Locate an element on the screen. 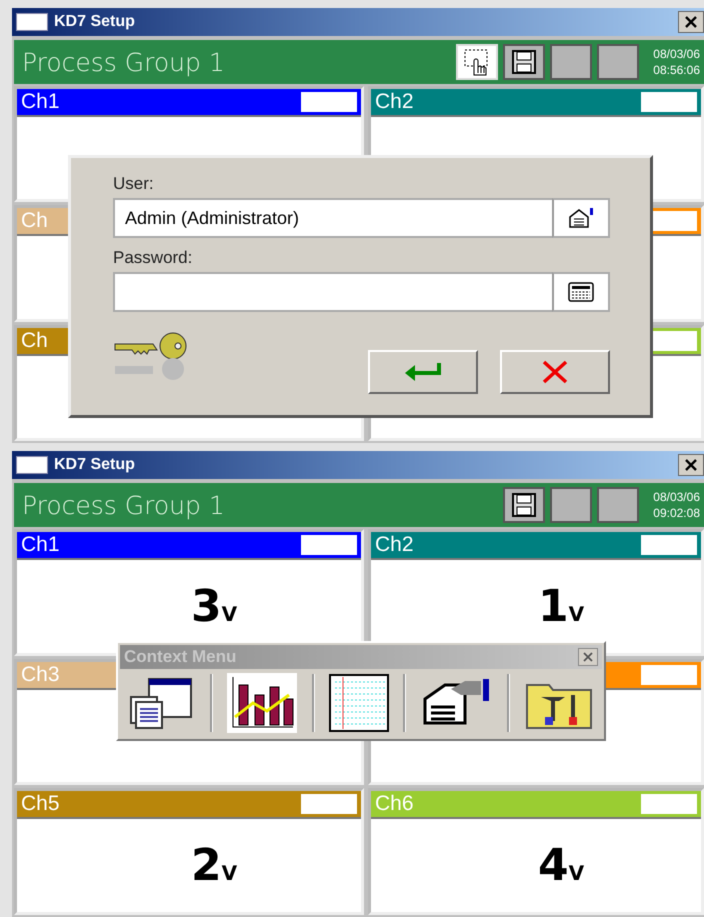  cancel-button is located at coordinates (555, 372).